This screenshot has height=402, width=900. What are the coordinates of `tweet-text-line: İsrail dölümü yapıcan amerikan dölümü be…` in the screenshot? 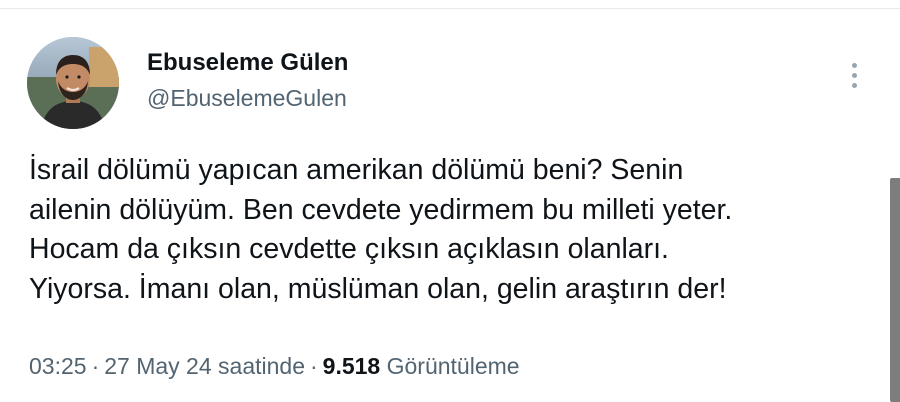 It's located at (356, 170).